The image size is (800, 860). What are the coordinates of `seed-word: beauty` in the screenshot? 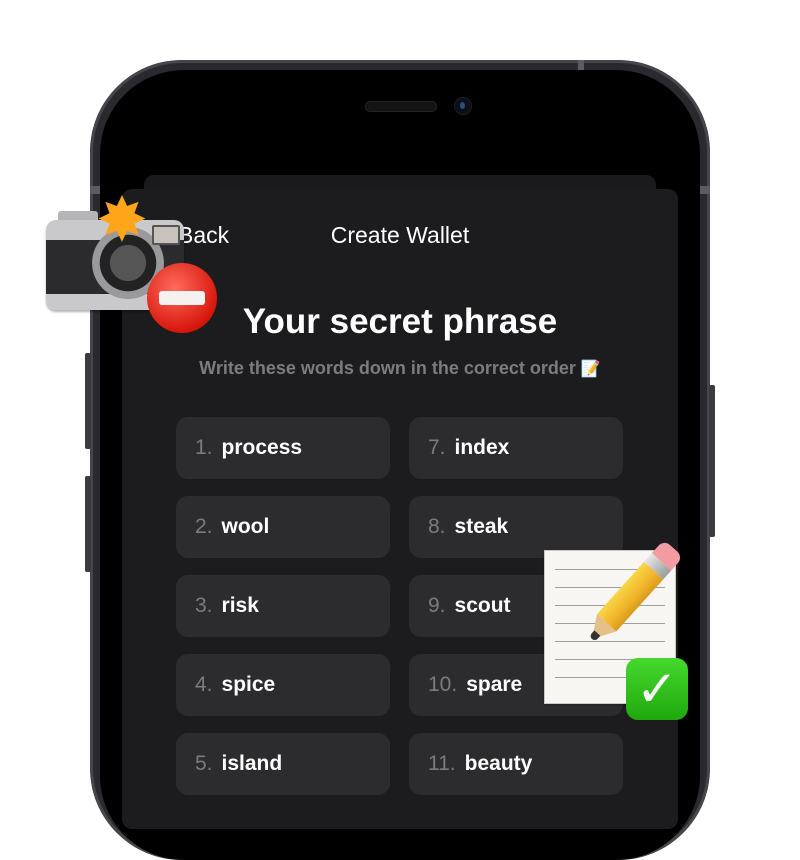 It's located at (498, 763).